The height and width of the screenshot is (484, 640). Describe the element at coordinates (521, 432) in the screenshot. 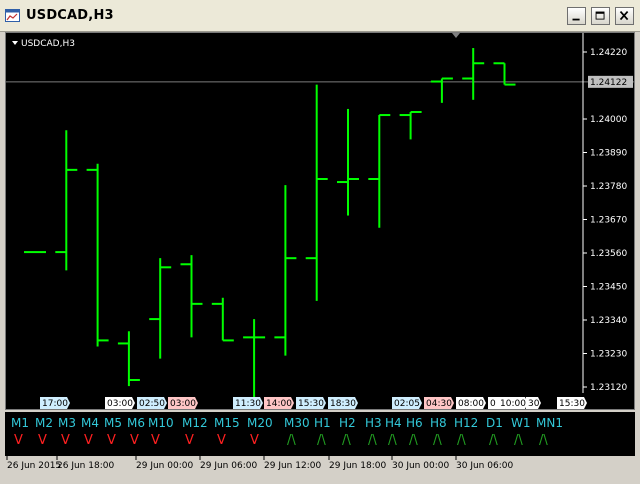

I see `timeframe-item: W1 /\` at that location.